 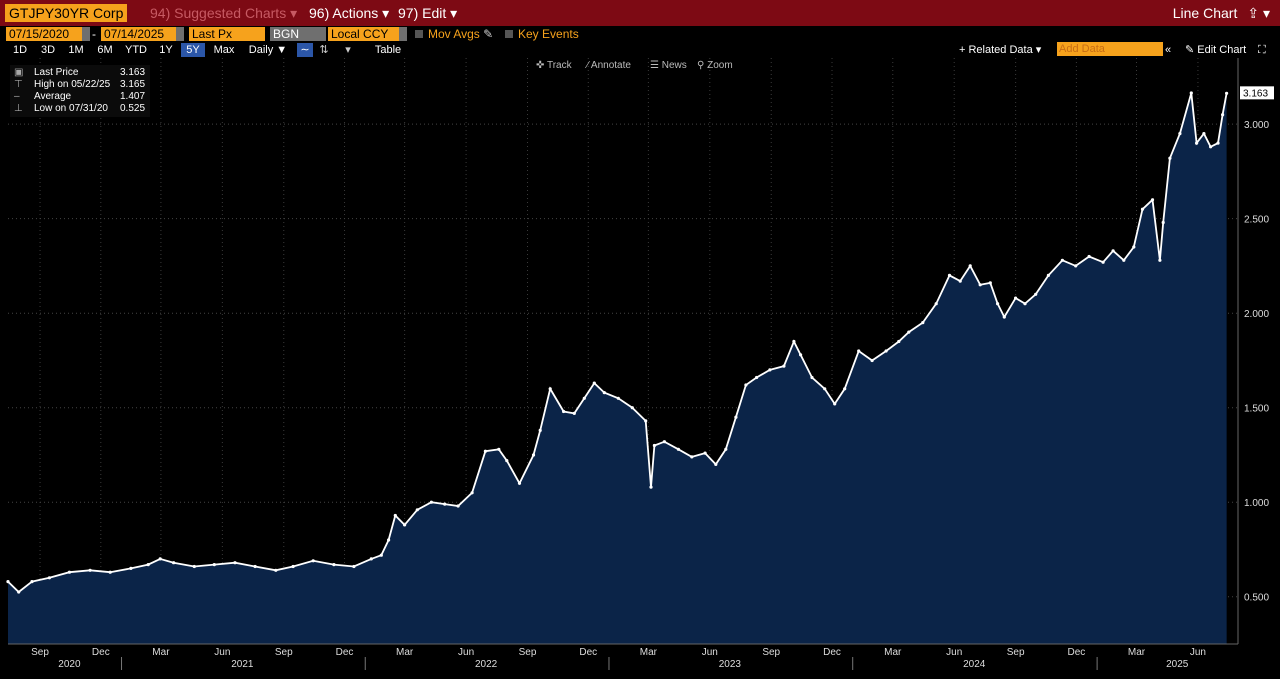 What do you see at coordinates (18, 84) in the screenshot?
I see `high-icon: ⊤` at bounding box center [18, 84].